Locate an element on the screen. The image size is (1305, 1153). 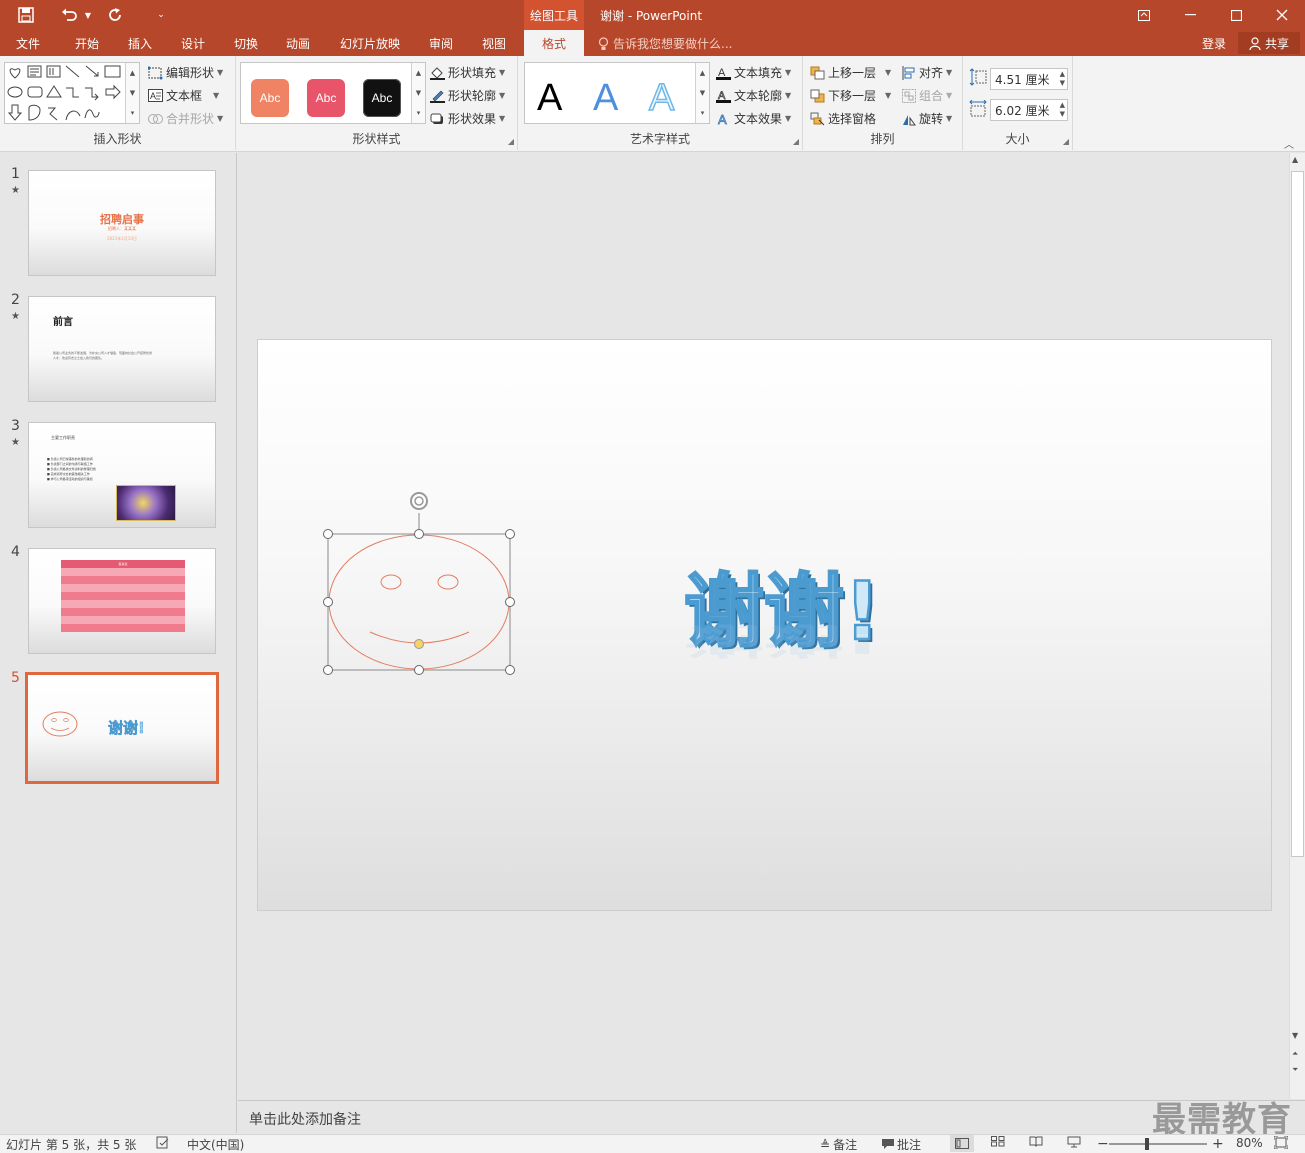
shapes-gallery-icons is located at coordinates (64, 93).